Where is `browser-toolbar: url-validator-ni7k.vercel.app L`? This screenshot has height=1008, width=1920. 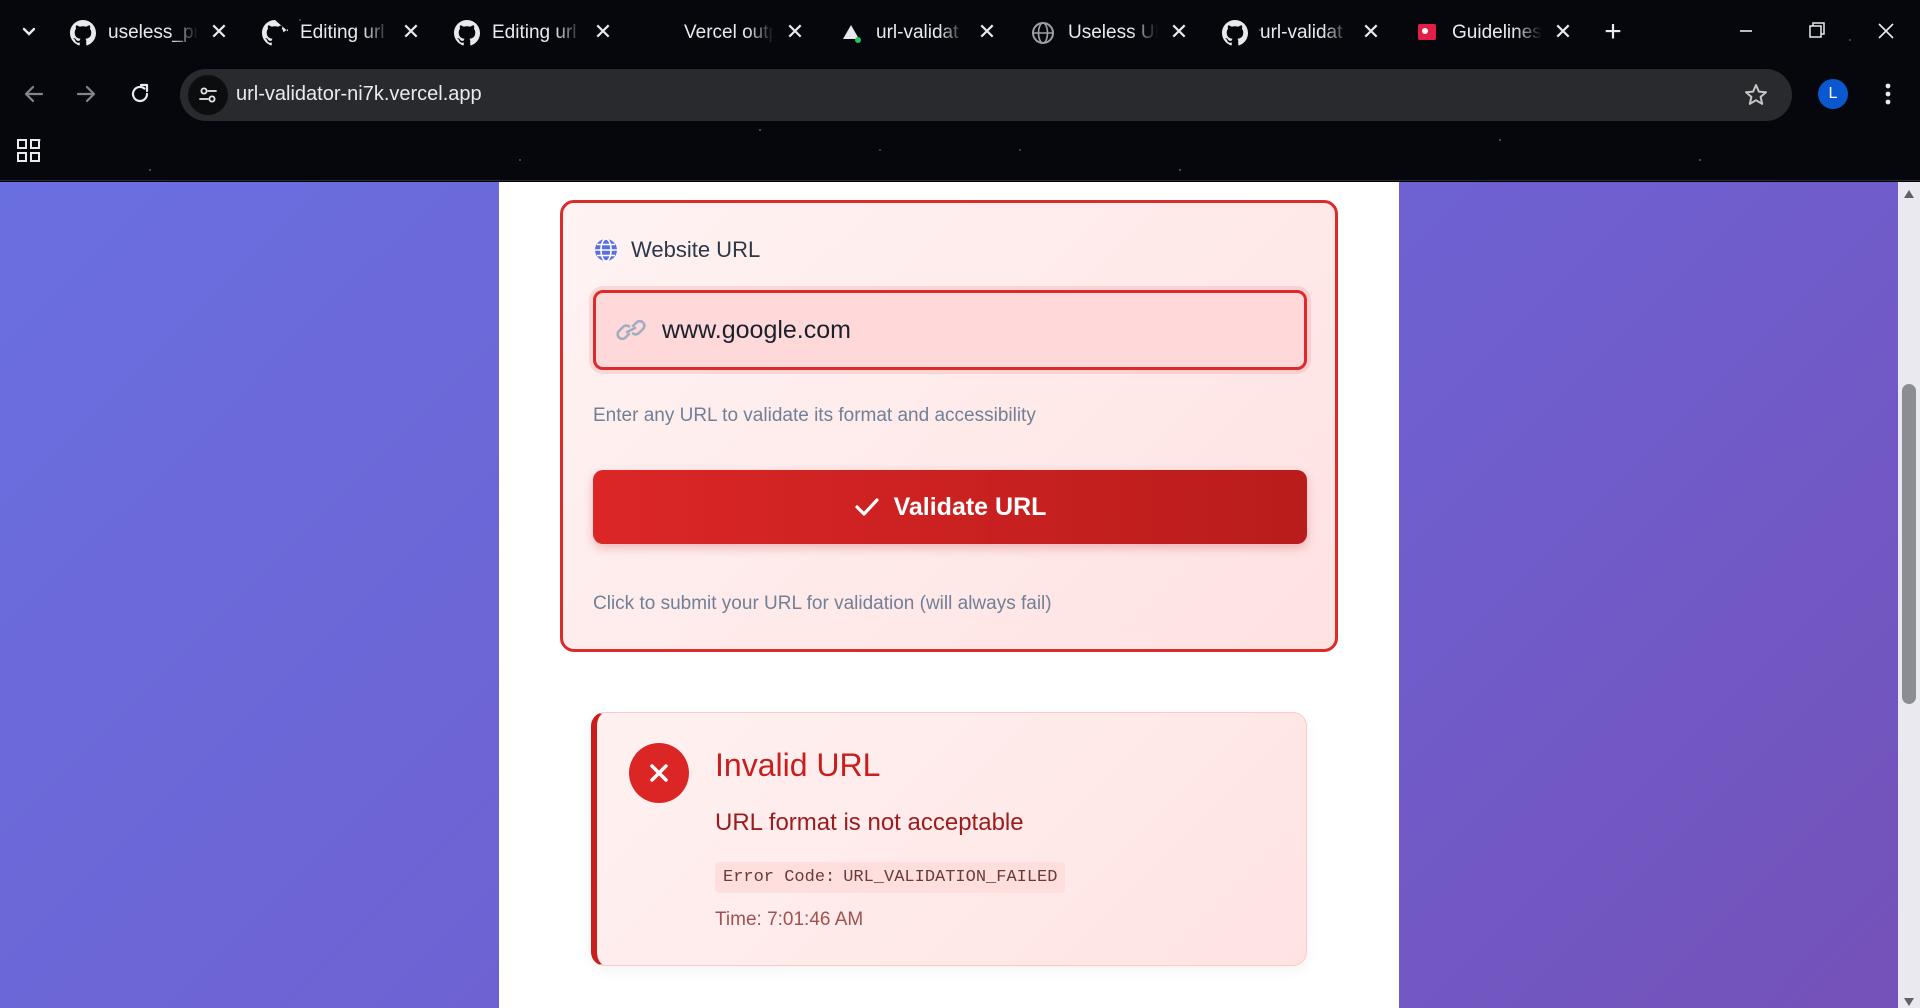 browser-toolbar: url-validator-ni7k.vercel.app L is located at coordinates (960, 94).